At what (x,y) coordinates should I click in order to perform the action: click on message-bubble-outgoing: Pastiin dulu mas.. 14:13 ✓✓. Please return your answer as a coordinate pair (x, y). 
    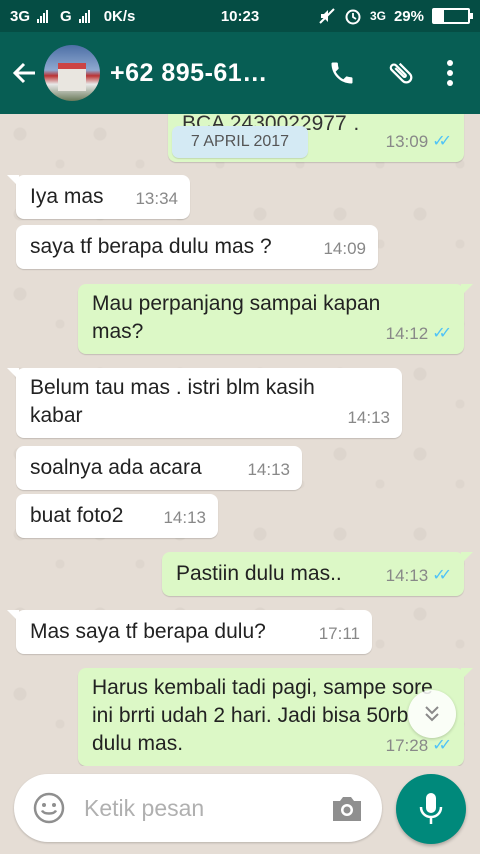
    Looking at the image, I should click on (317, 574).